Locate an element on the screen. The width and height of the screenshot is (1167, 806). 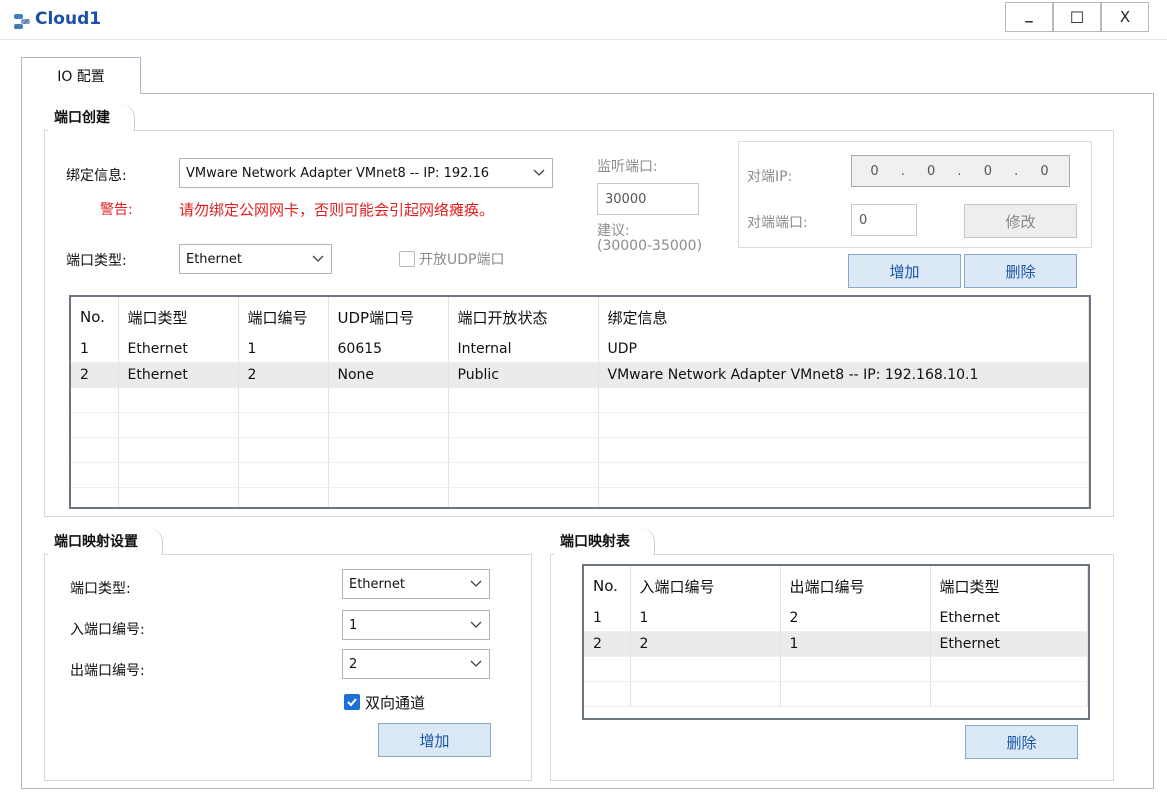
bind-info-label: 绑定信息: is located at coordinates (96, 176).